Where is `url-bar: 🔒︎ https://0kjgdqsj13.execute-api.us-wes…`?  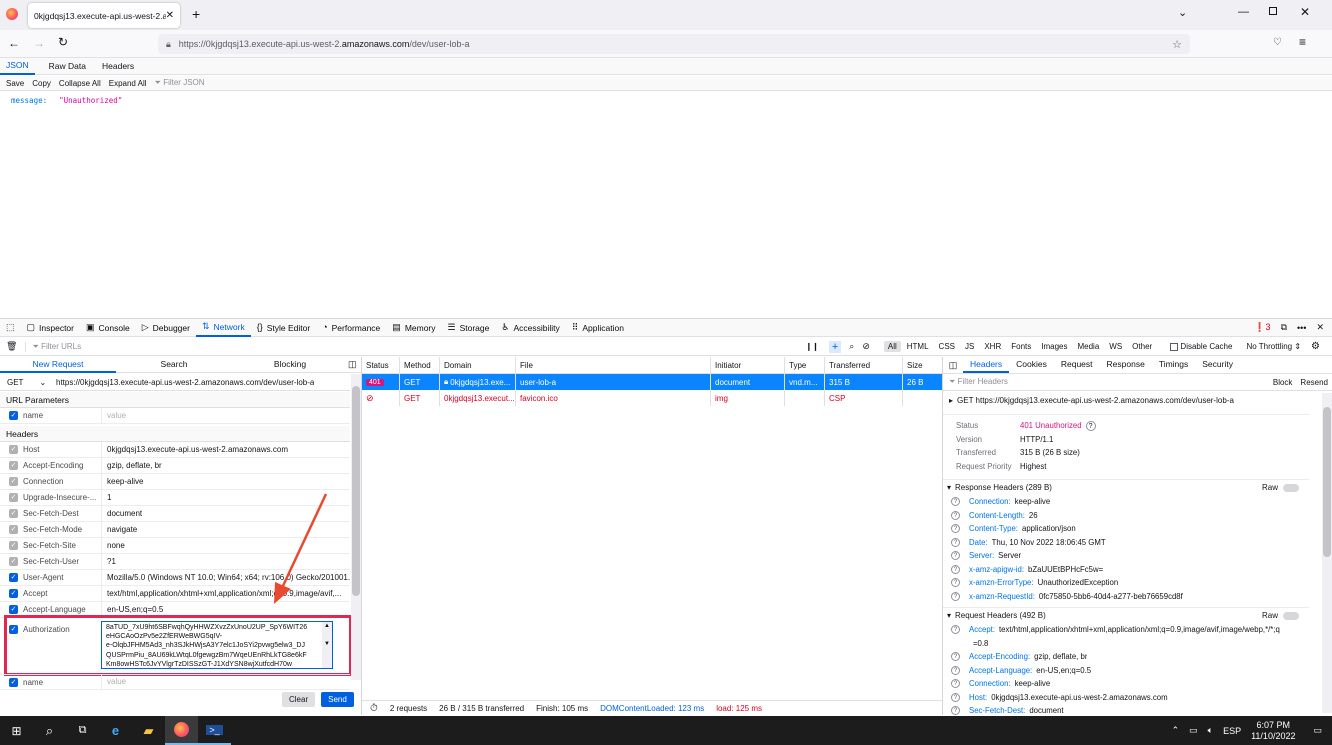
url-bar: 🔒︎ https://0kjgdqsj13.execute-api.us-wes… is located at coordinates (674, 44).